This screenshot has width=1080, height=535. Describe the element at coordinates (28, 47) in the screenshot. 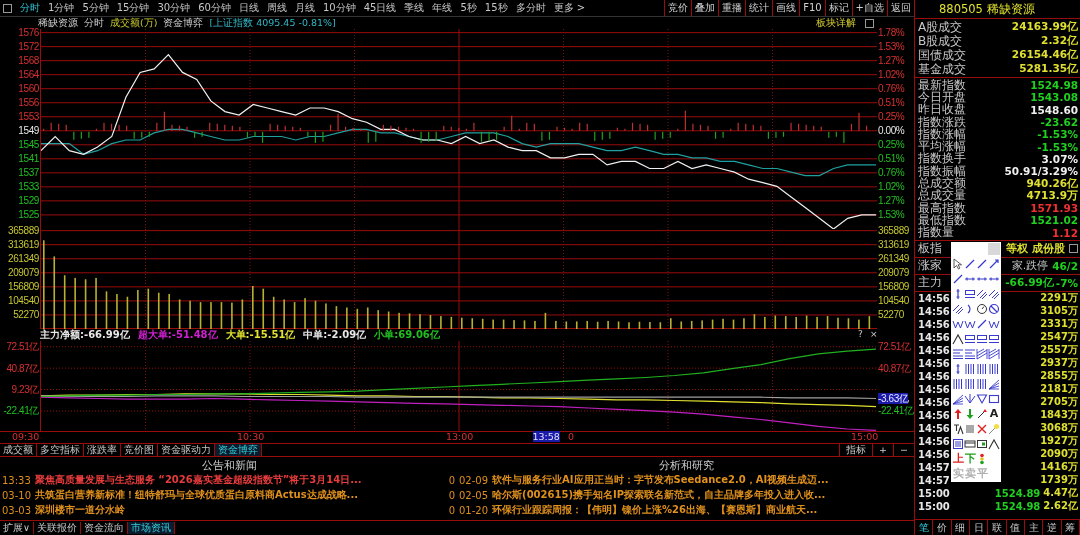

I see `price-axis-label: 1572` at that location.